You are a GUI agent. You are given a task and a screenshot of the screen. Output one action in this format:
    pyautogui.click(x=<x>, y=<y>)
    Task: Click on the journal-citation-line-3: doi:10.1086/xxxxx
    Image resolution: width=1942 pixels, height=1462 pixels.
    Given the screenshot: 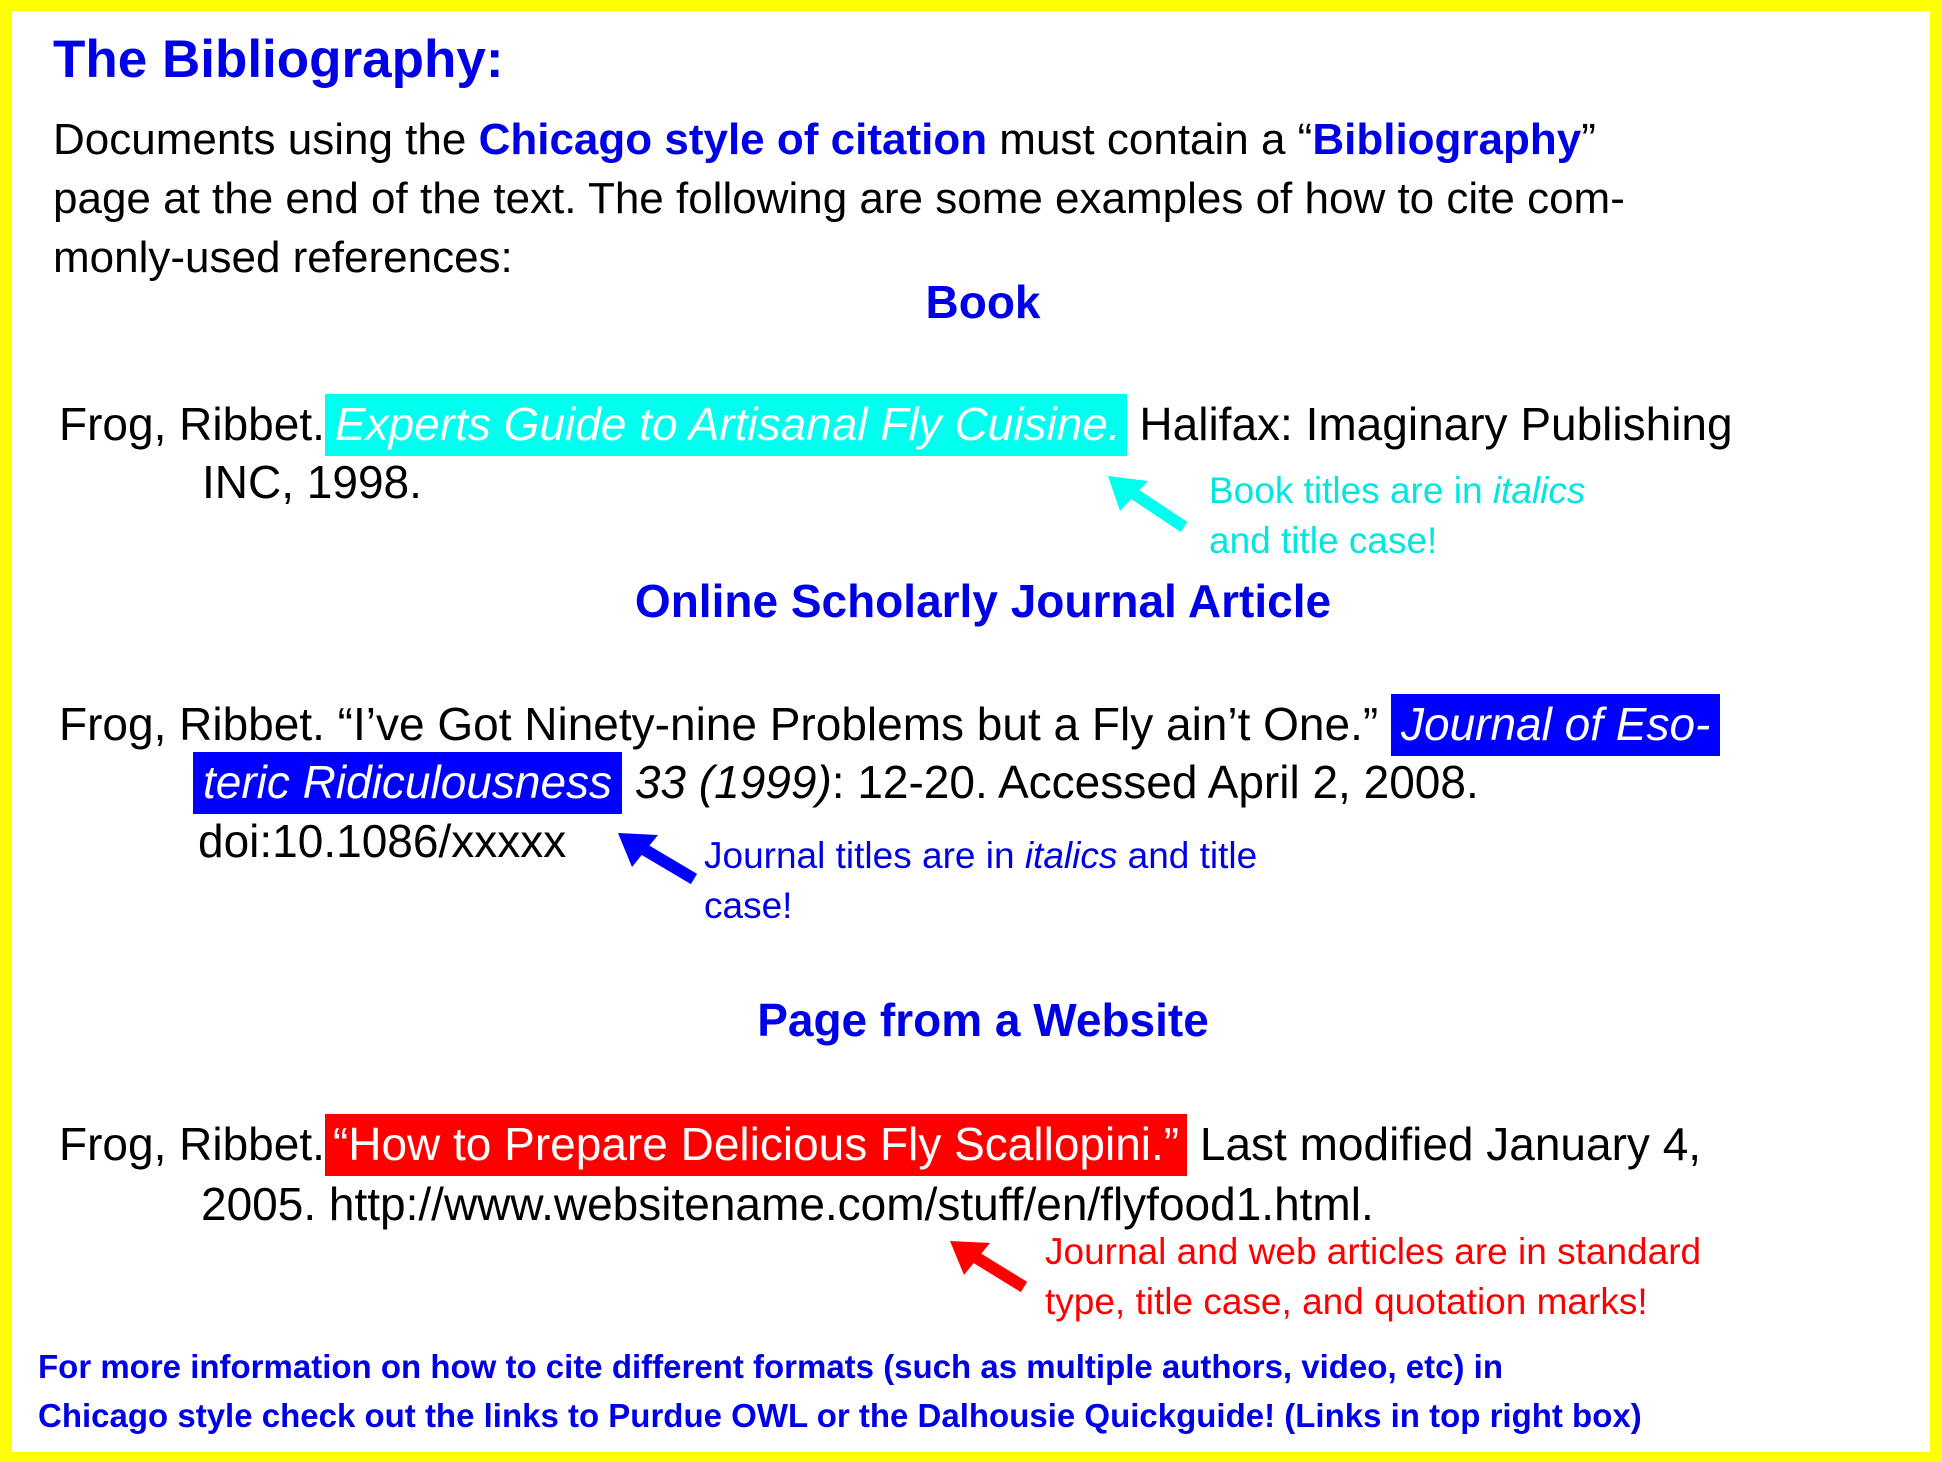 What is the action you would take?
    pyautogui.click(x=382, y=841)
    